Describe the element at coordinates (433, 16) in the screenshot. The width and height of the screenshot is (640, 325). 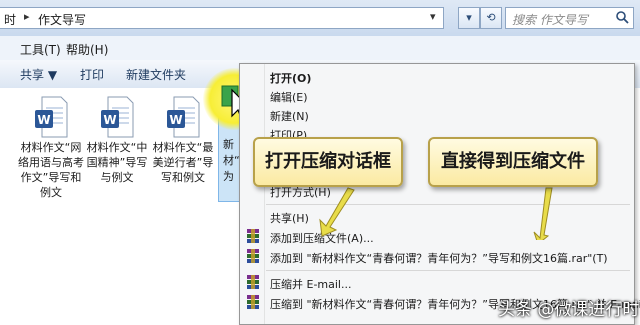
I see `address-dropdown-icon: ▾` at that location.